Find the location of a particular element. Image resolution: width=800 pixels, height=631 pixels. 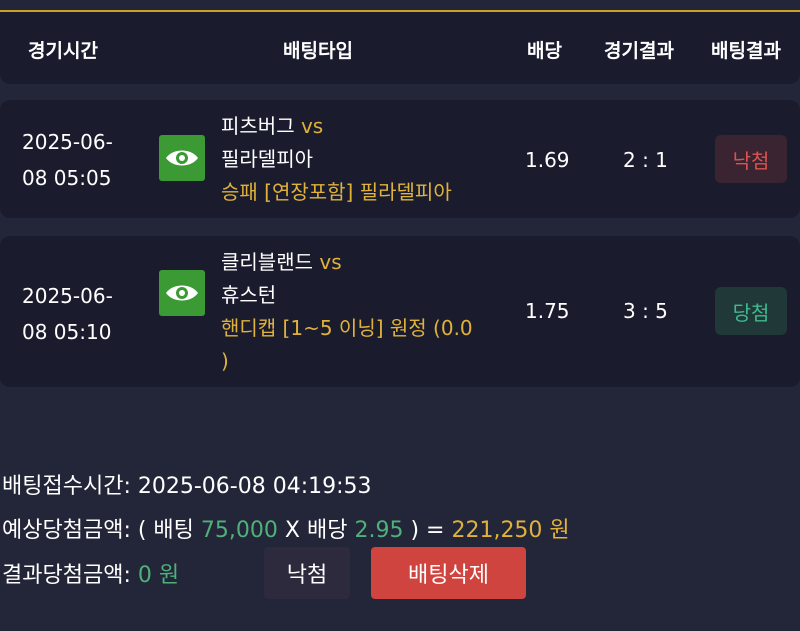

result-win-line: 결과당첨금액: 0 원 is located at coordinates (90, 573).